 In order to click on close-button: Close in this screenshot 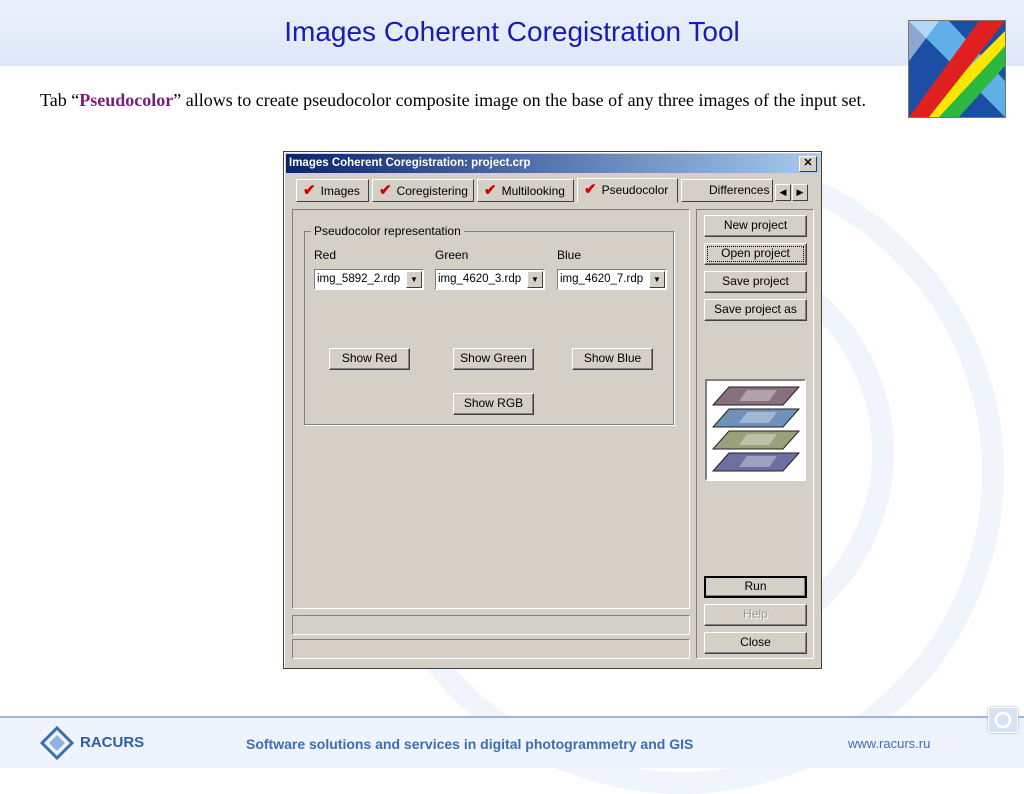, I will do `click(755, 643)`.